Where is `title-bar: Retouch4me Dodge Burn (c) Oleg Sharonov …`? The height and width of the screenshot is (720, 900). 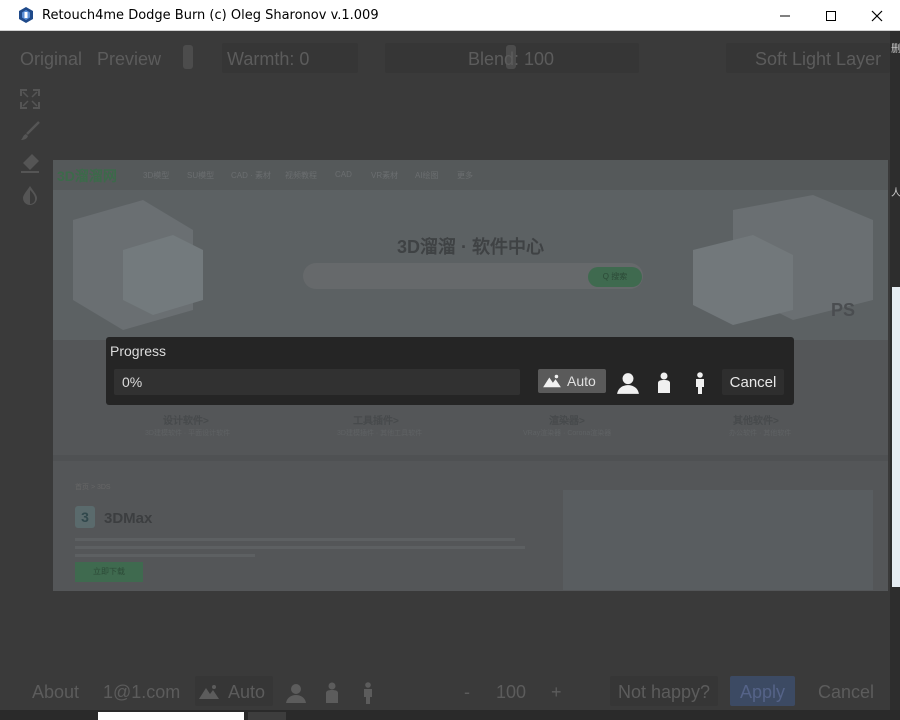
title-bar: Retouch4me Dodge Burn (c) Oleg Sharonov … is located at coordinates (450, 15).